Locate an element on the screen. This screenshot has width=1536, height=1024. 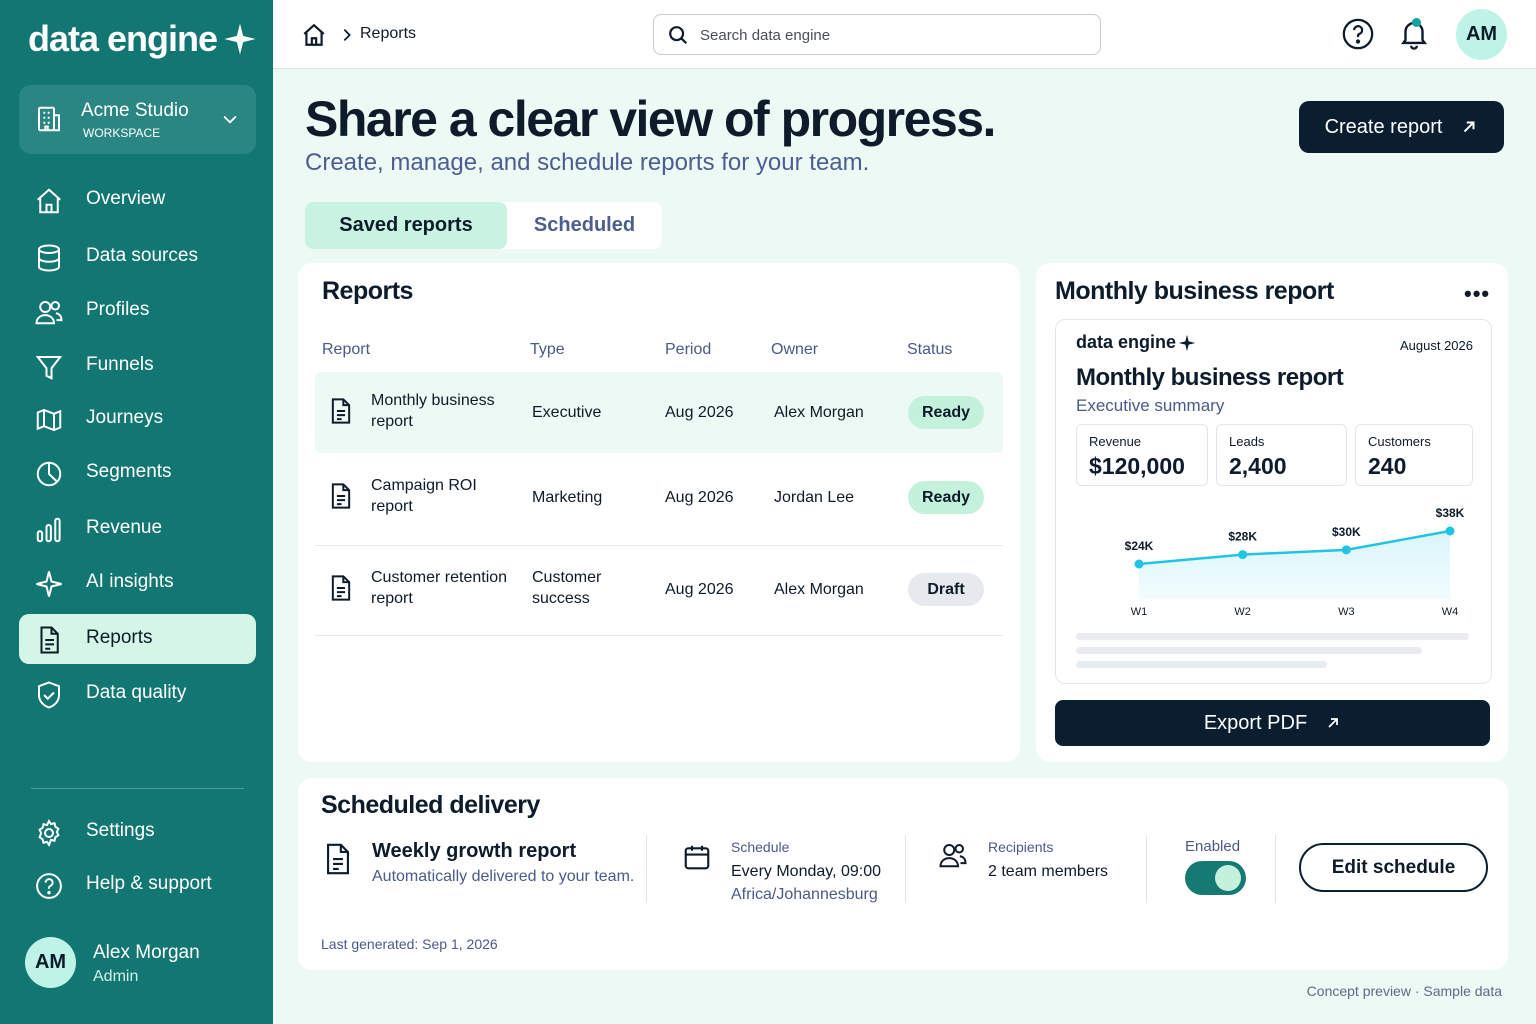
logo: data engine is located at coordinates (142, 39).